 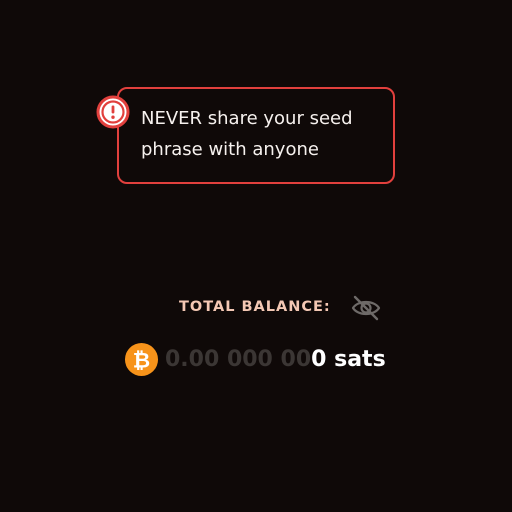 What do you see at coordinates (348, 359) in the screenshot?
I see `balance-amount-sats: 0 sats` at bounding box center [348, 359].